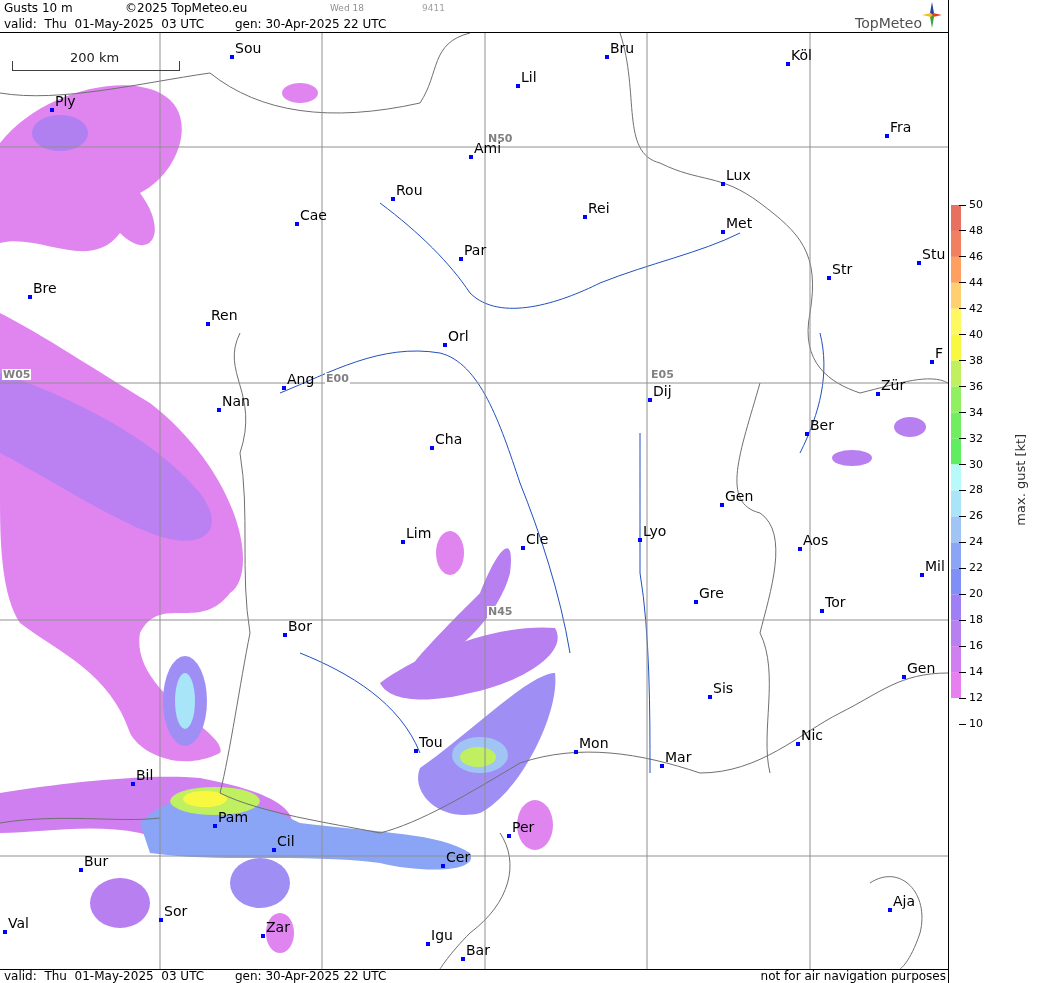 The image size is (1039, 983). What do you see at coordinates (236, 401) in the screenshot?
I see `city-label: Nan` at bounding box center [236, 401].